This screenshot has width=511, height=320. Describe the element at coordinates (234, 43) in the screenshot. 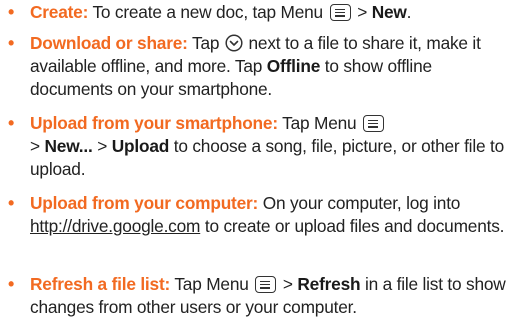

I see `chevron-down-circle-icon` at that location.